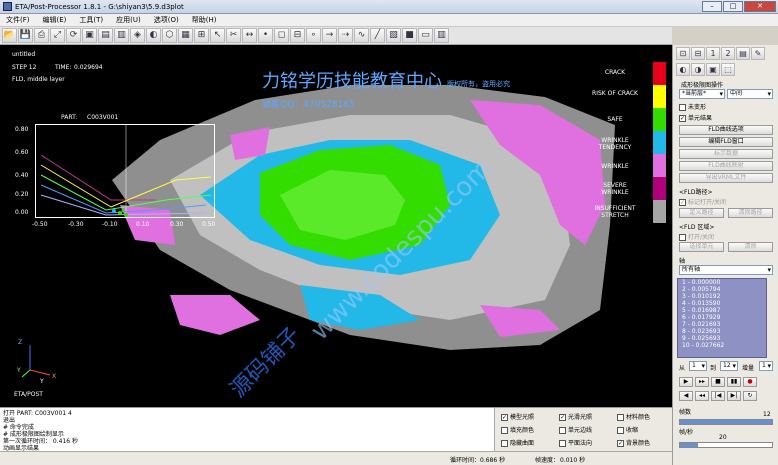 The height and width of the screenshot is (465, 778). Describe the element at coordinates (9, 35) in the screenshot. I see `open-icon: 📂` at that location.